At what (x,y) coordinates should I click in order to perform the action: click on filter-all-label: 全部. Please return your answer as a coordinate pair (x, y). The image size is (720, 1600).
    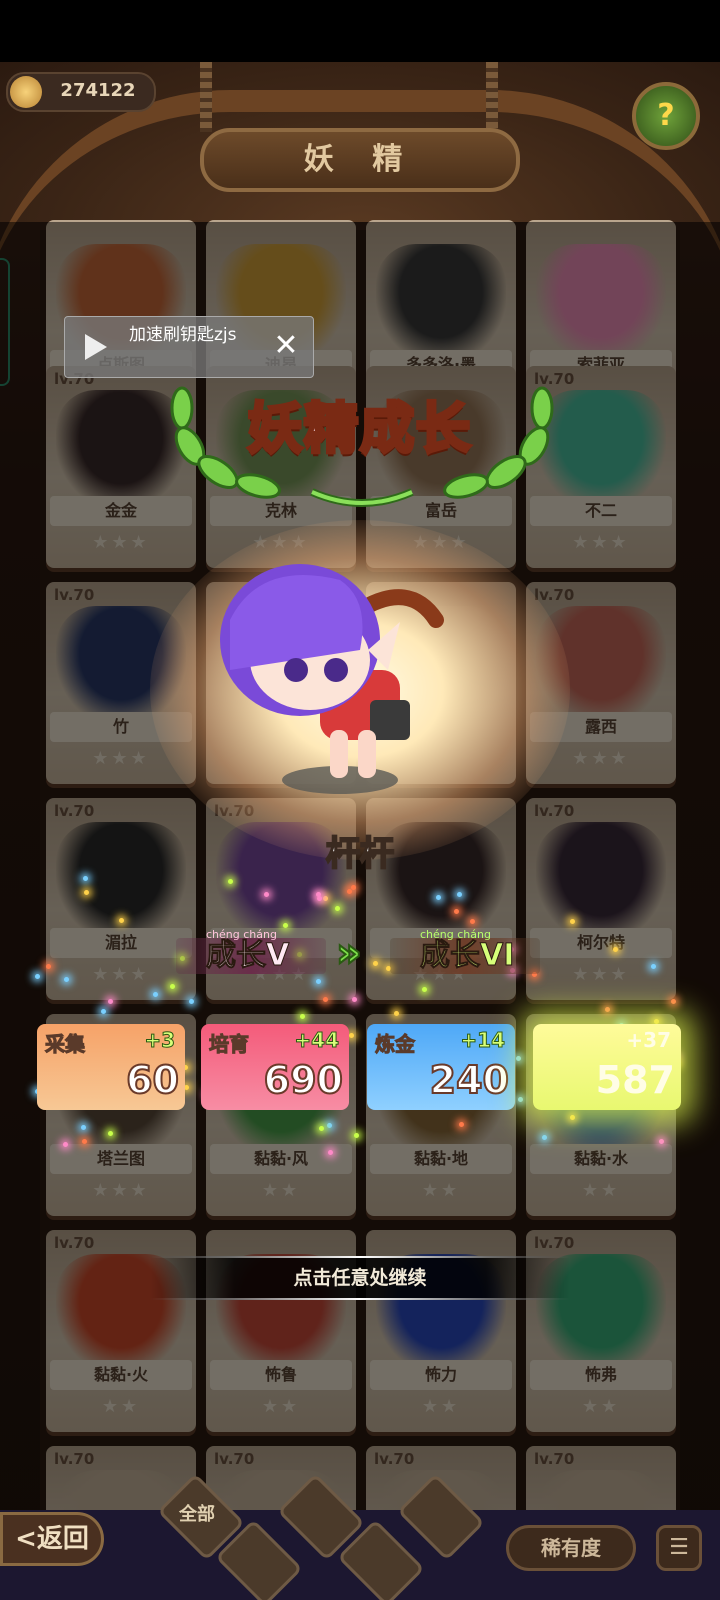
    Looking at the image, I should click on (197, 1514).